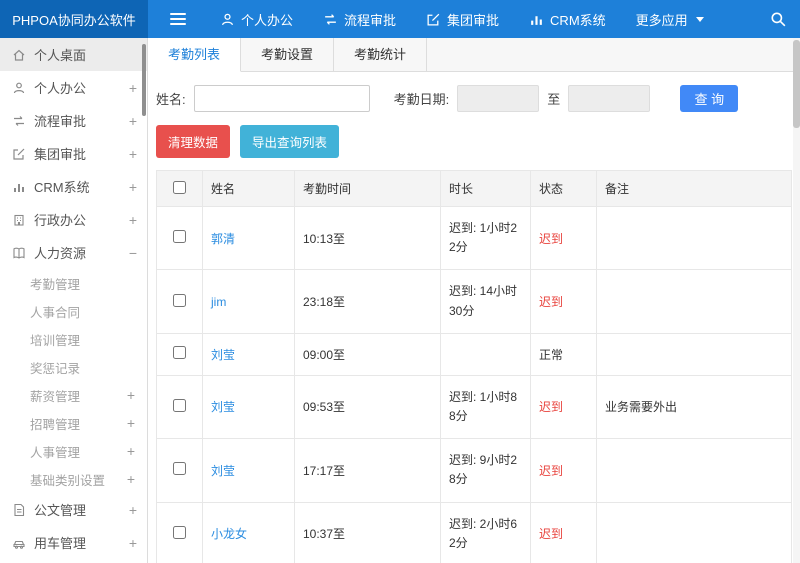 The image size is (800, 563). I want to click on sidebar-item-vehicle-mgmt: 用车管理 +, so click(73, 542).